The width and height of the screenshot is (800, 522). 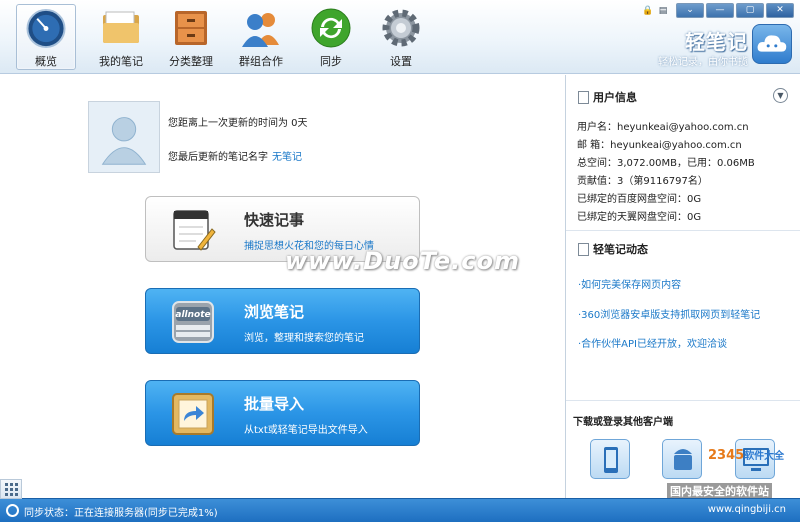 What do you see at coordinates (193, 322) in the screenshot?
I see `allnote-icon: allnote` at bounding box center [193, 322].